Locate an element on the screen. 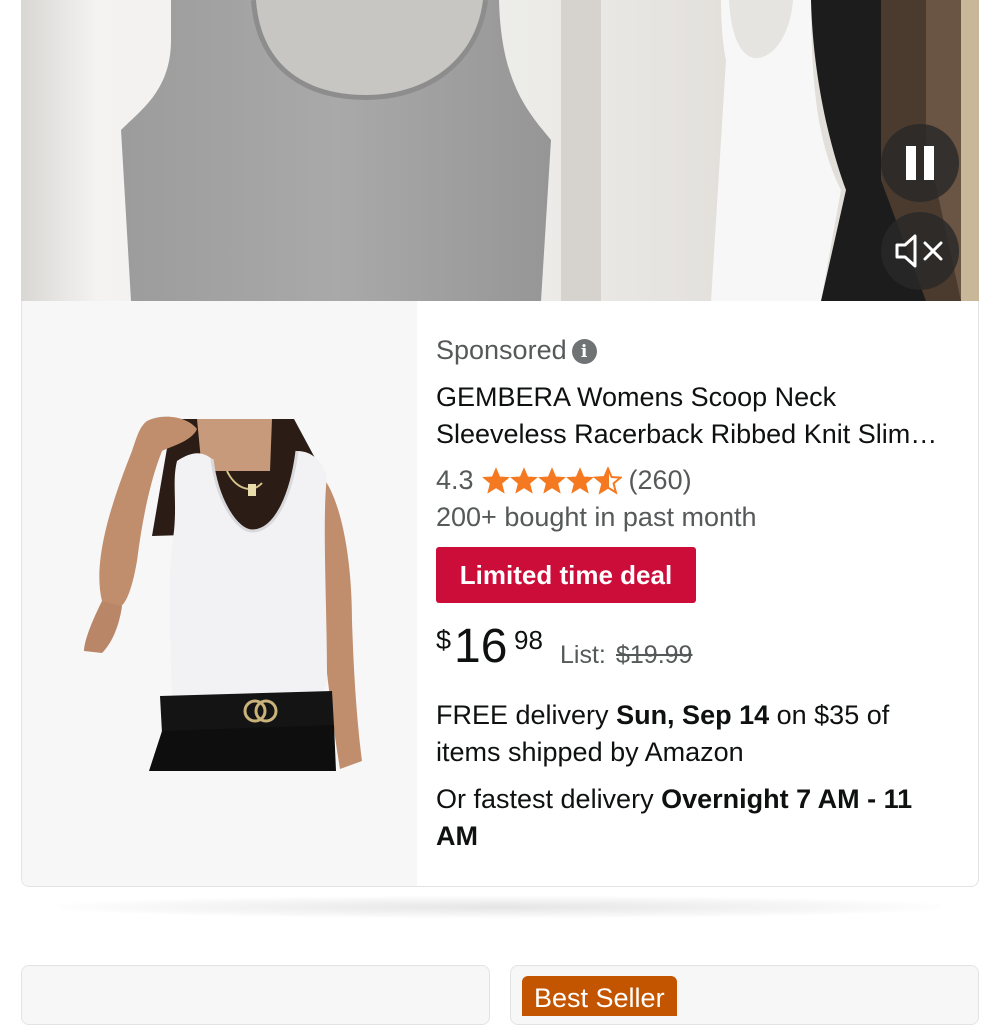 The width and height of the screenshot is (1000, 1025). info-icon: i is located at coordinates (584, 351).